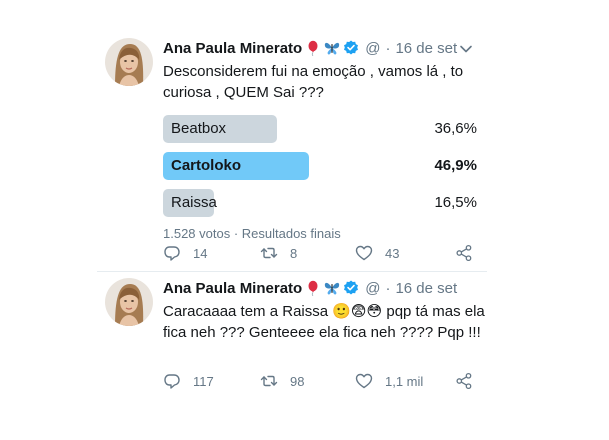  What do you see at coordinates (320, 203) in the screenshot?
I see `poll-option: Raissa 16,5%` at bounding box center [320, 203].